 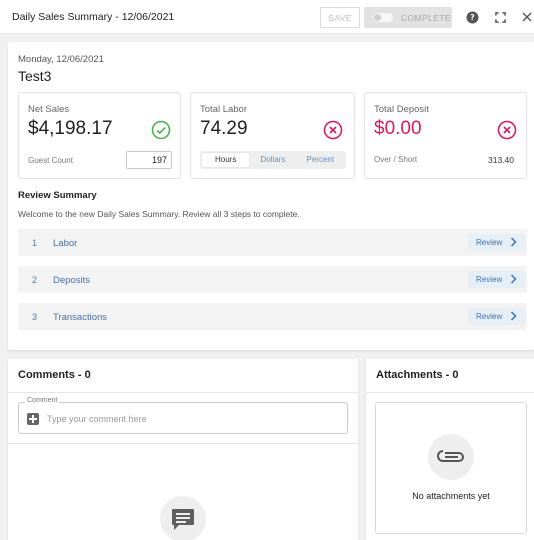 I want to click on check-circle-icon, so click(x=161, y=130).